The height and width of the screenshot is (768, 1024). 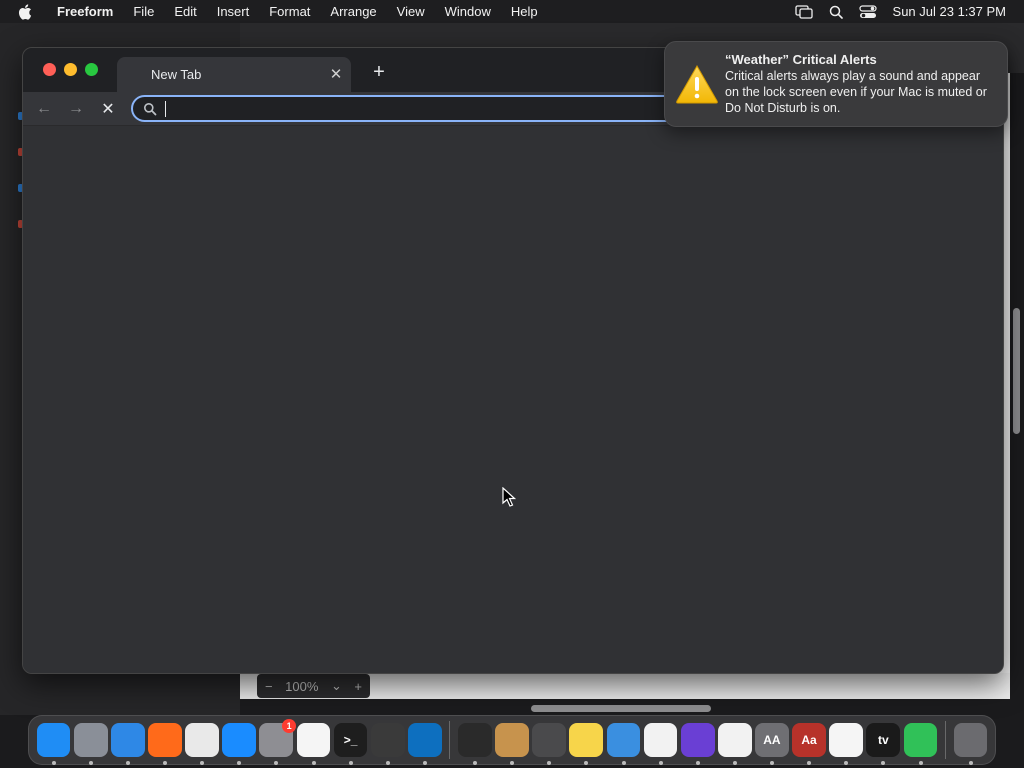 I want to click on control-center-icon, so click(x=867, y=12).